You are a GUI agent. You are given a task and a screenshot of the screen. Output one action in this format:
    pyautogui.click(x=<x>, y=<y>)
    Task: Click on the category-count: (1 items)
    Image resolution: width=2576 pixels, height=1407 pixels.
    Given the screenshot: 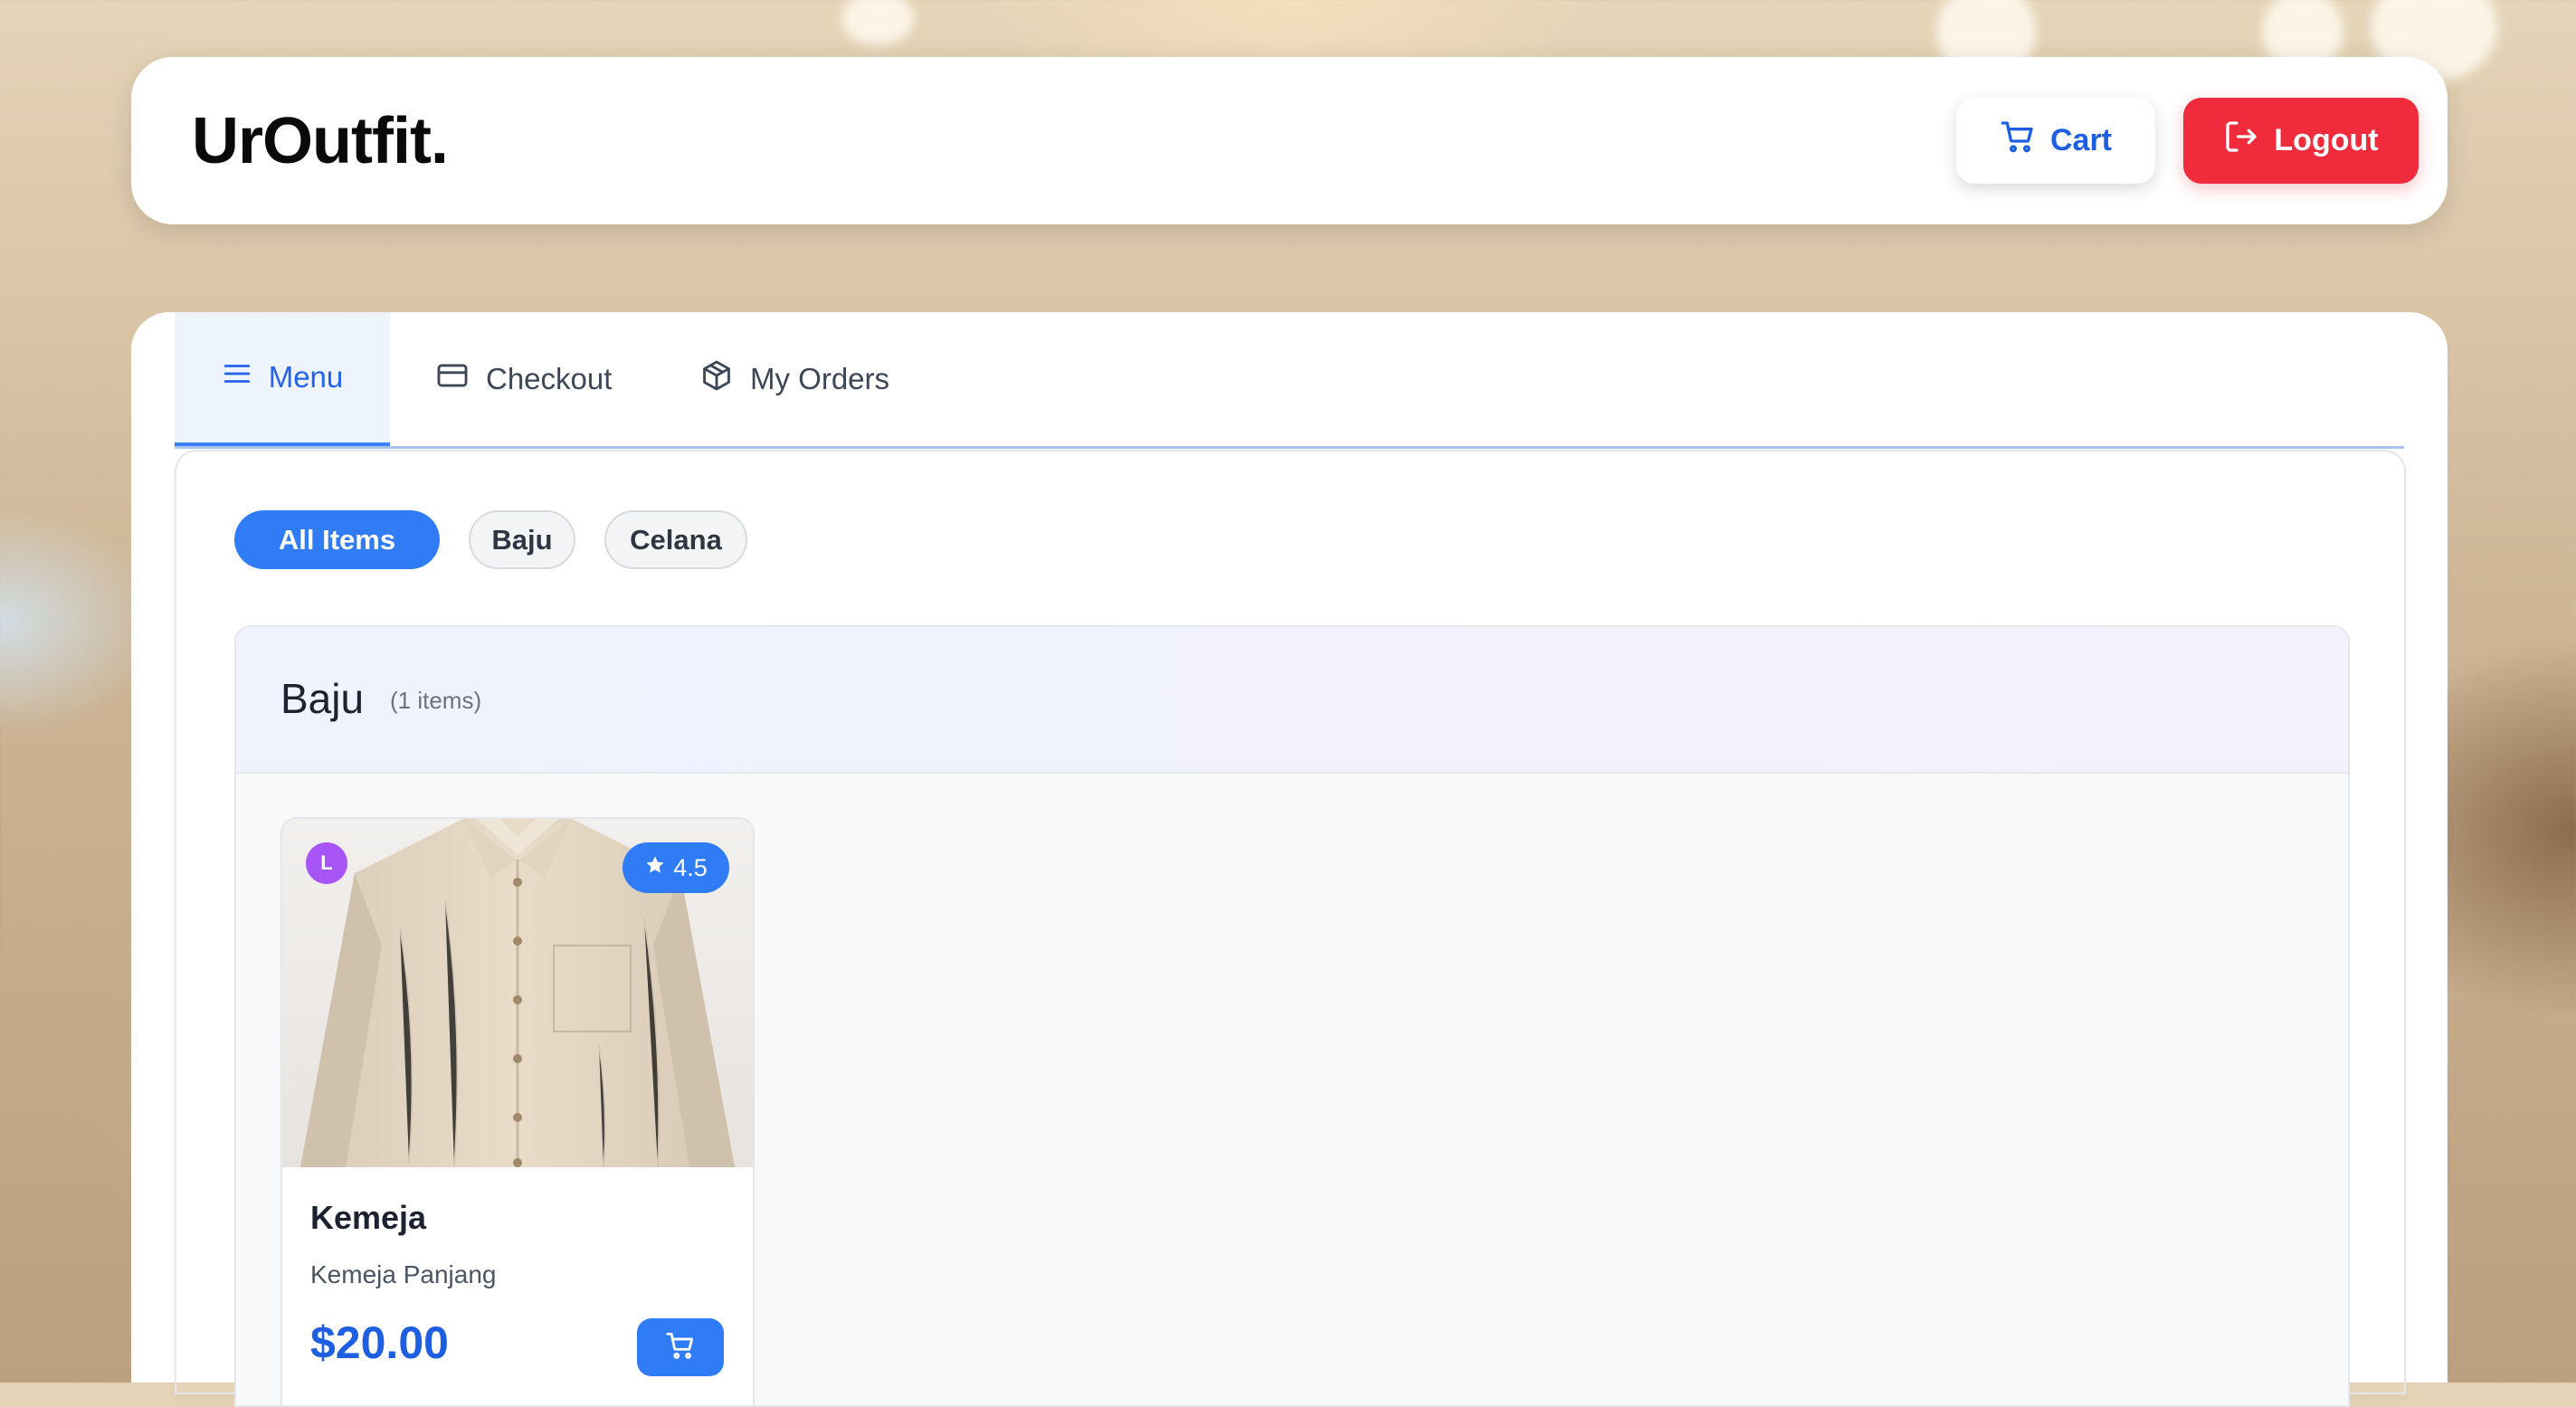 What is the action you would take?
    pyautogui.click(x=436, y=700)
    